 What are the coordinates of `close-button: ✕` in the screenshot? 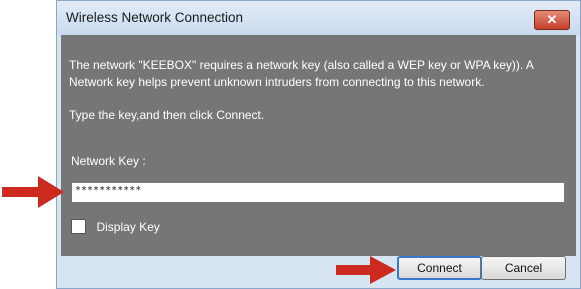 It's located at (552, 20).